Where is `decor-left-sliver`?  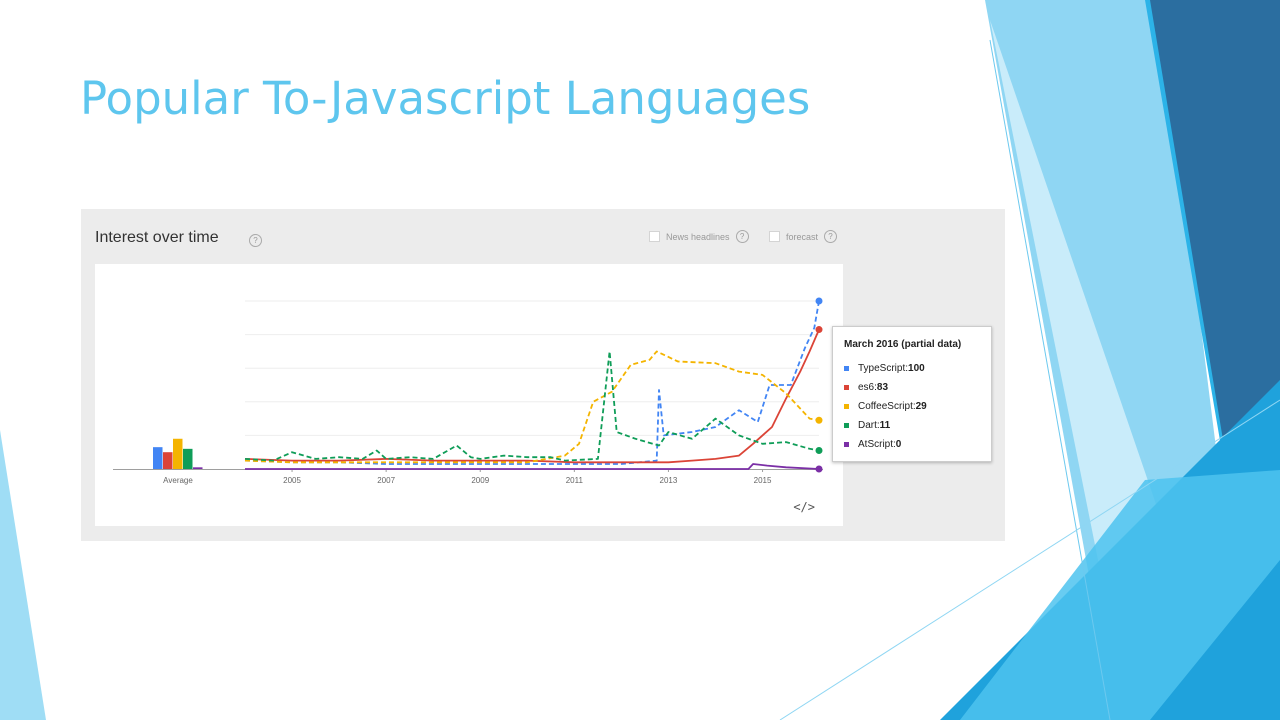
decor-left-sliver is located at coordinates (23, 575).